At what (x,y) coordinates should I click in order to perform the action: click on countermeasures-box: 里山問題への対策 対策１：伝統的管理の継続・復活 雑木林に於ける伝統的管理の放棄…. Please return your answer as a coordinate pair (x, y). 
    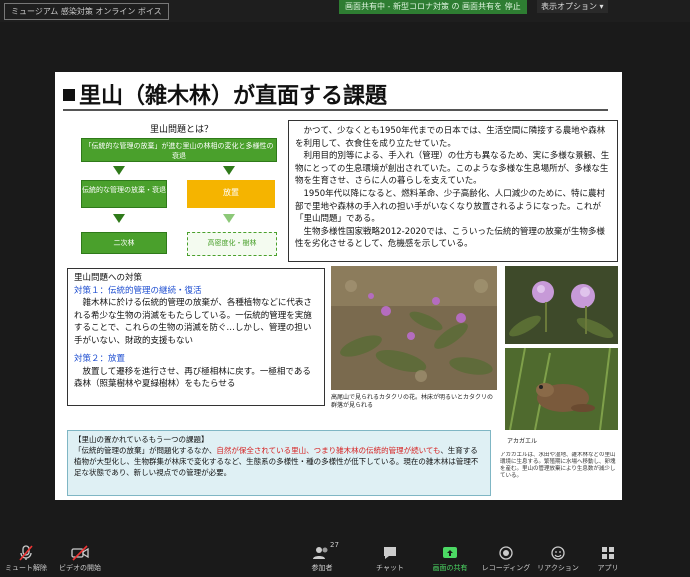
    Looking at the image, I should click on (196, 337).